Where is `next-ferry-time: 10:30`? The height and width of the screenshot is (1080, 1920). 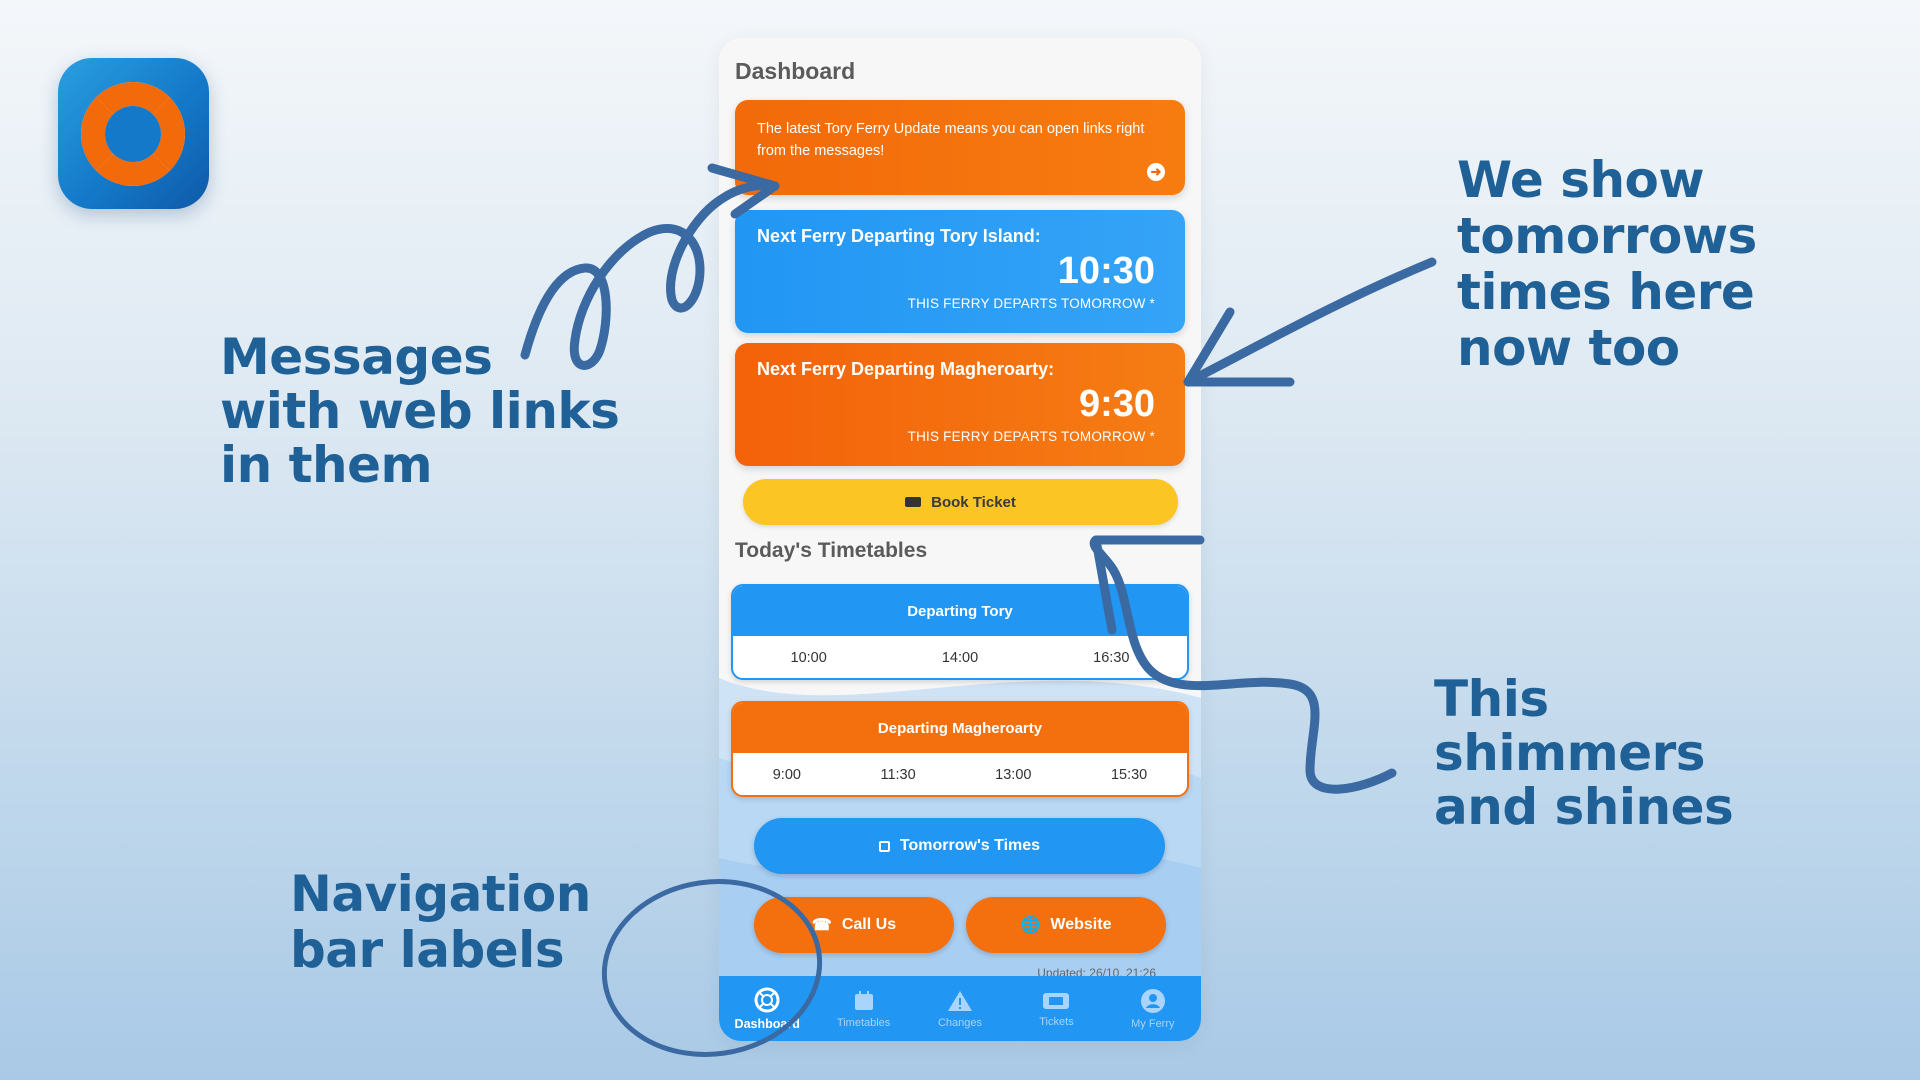
next-ferry-time: 10:30 is located at coordinates (1106, 271).